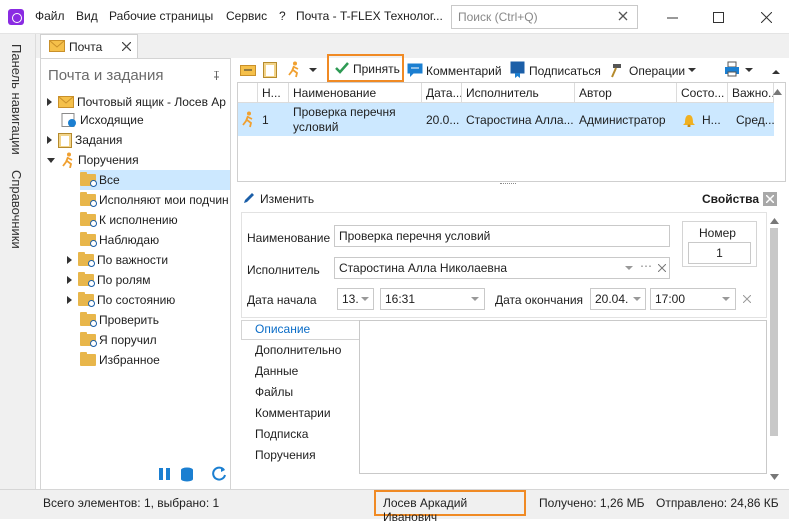 Image resolution: width=789 pixels, height=524 pixels. Describe the element at coordinates (376, 69) in the screenshot. I see `accept-label: Принять` at that location.